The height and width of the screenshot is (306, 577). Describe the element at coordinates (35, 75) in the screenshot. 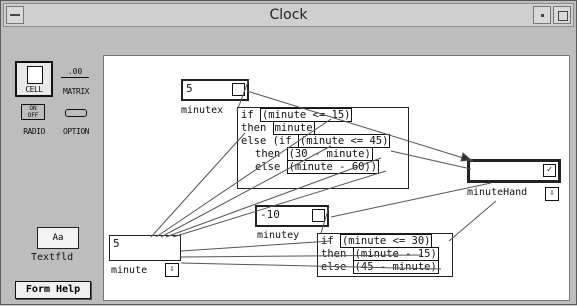

I see `cell-icon` at that location.